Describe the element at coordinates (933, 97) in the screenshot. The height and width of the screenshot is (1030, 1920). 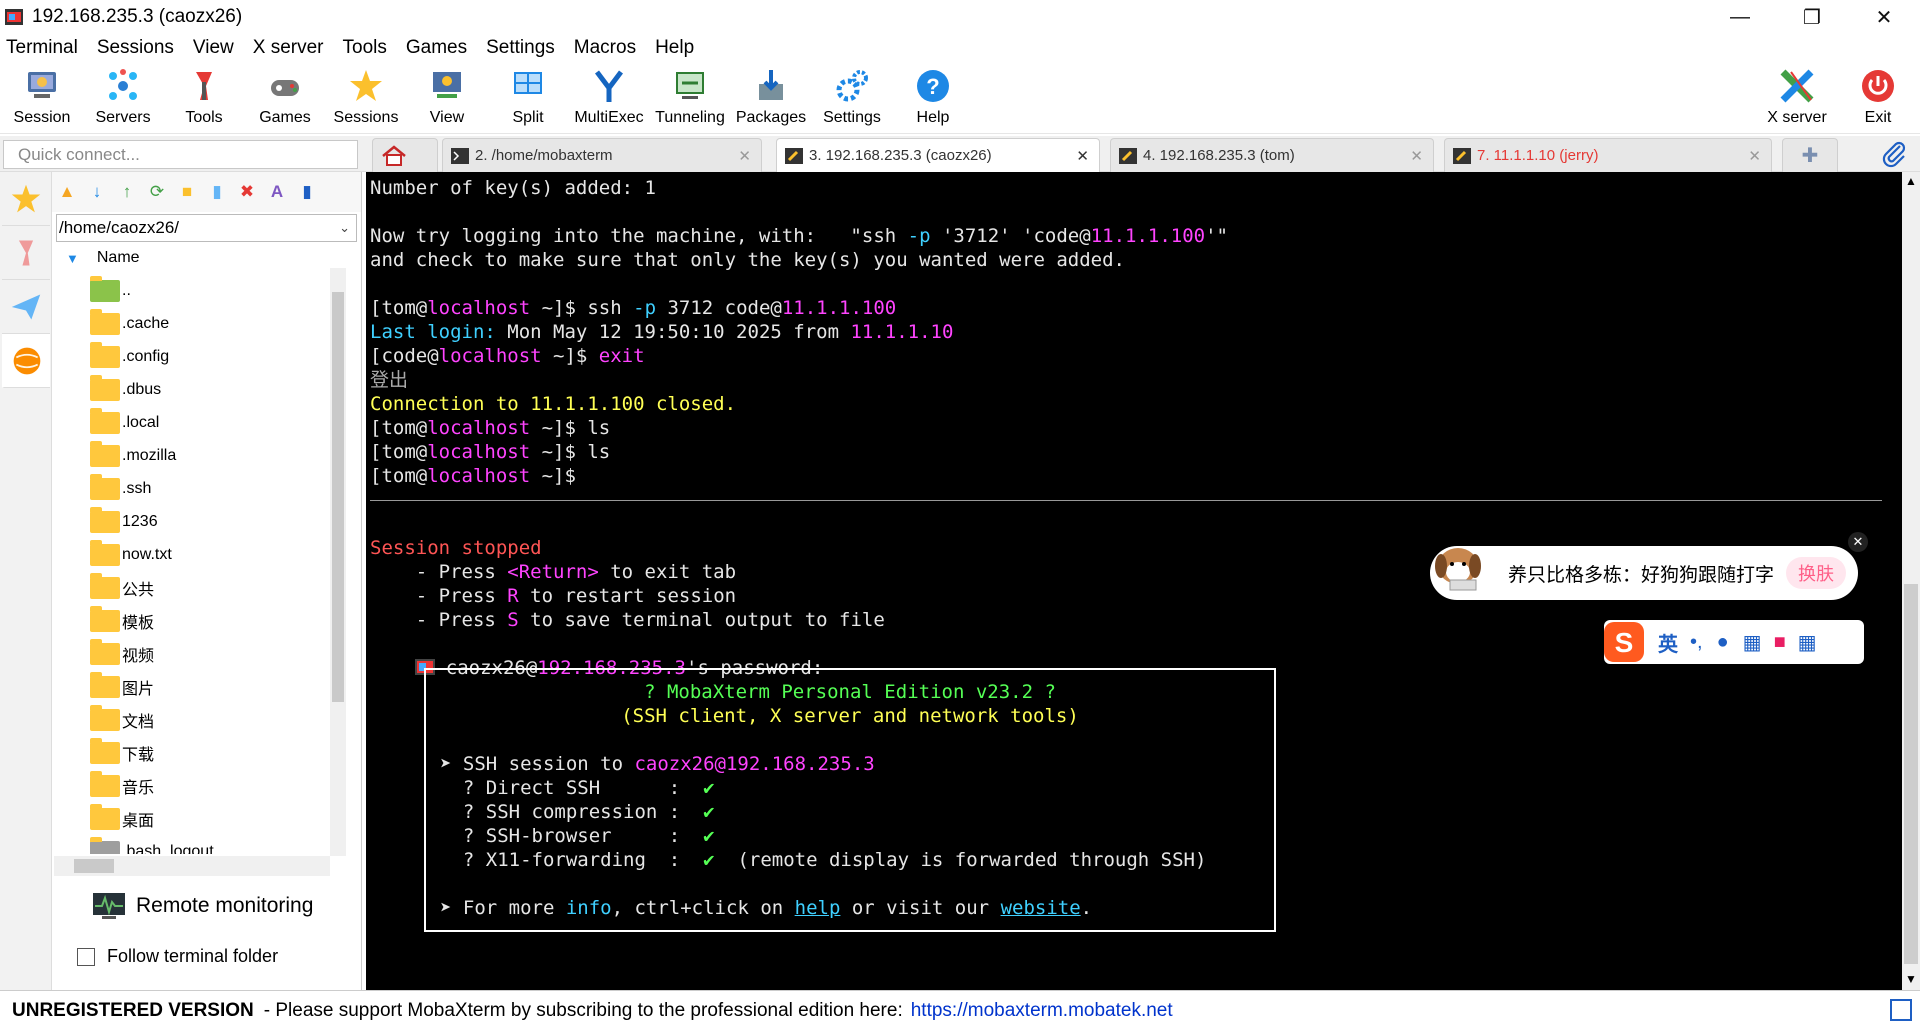
I see `help-tool-button: ? Help` at that location.